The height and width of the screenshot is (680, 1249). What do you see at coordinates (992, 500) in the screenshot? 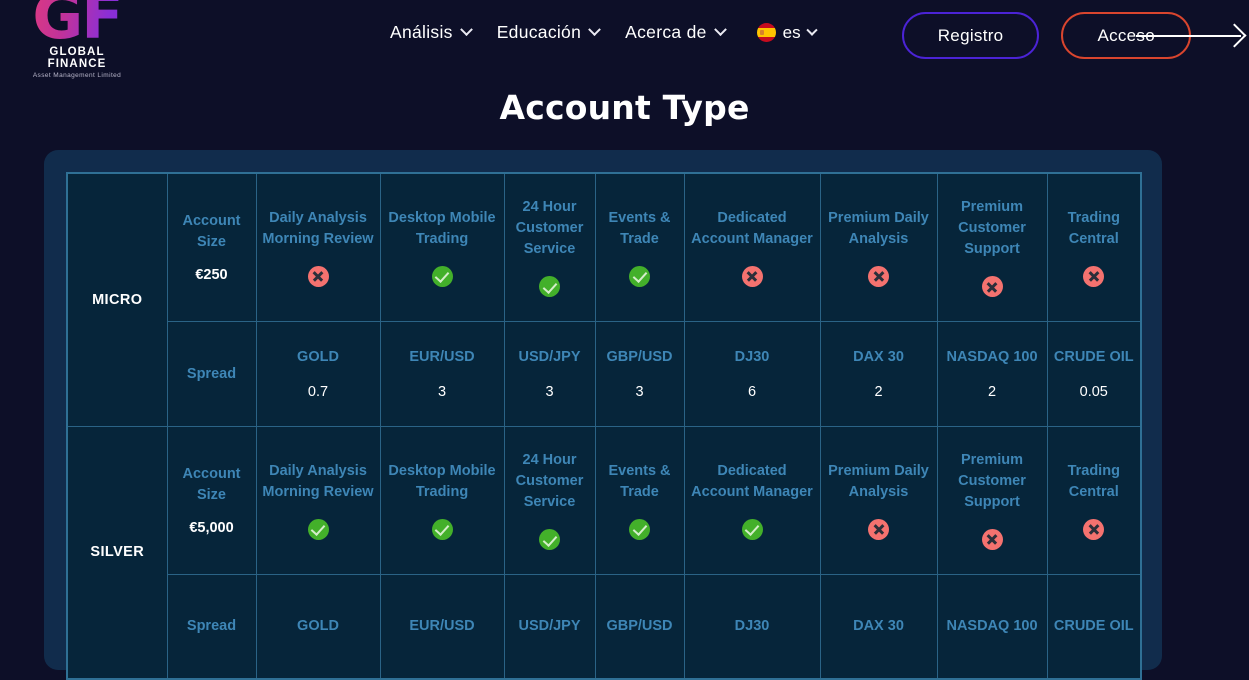
I see `feature-cell: Premium Customer Support` at bounding box center [992, 500].